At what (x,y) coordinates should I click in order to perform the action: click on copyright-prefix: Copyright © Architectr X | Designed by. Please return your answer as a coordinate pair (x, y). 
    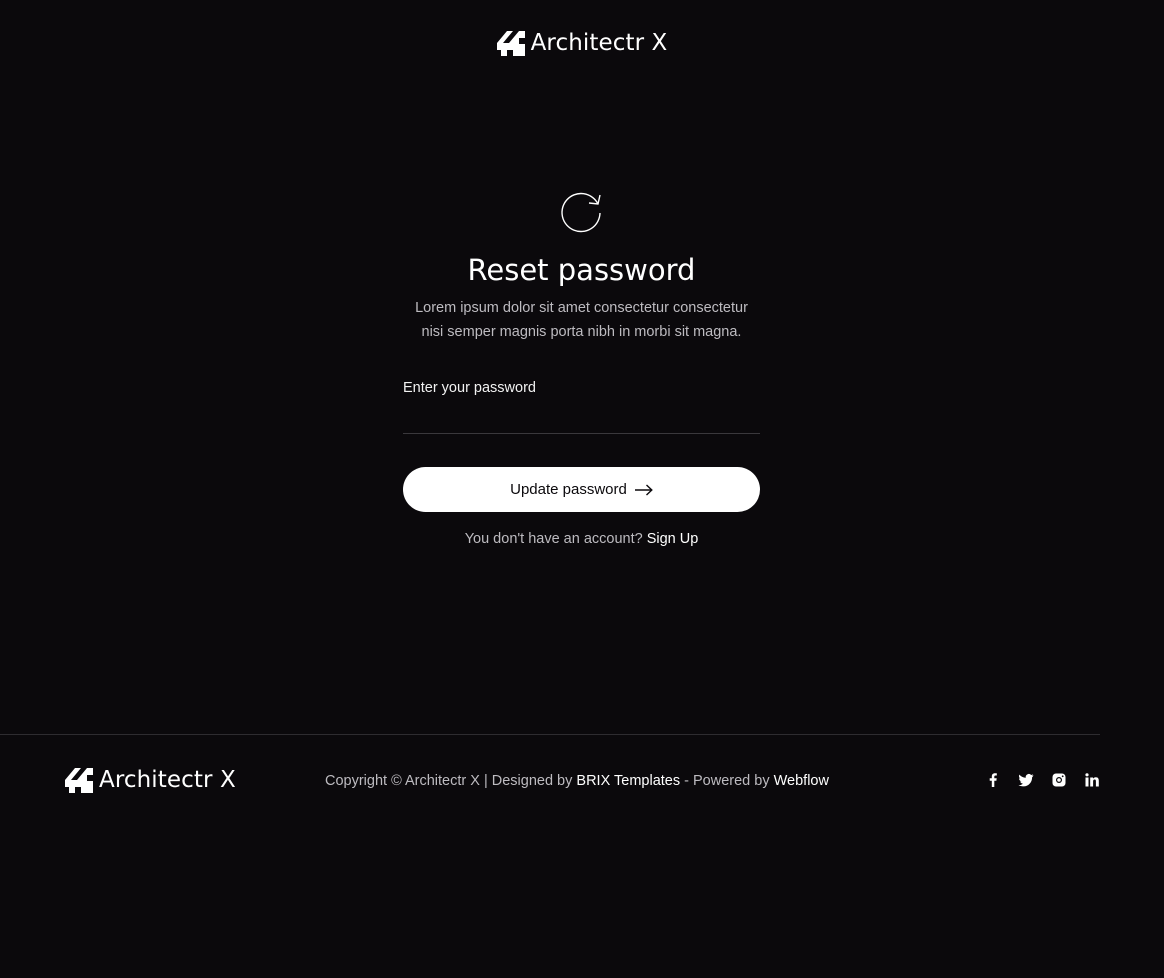
    Looking at the image, I should click on (449, 781).